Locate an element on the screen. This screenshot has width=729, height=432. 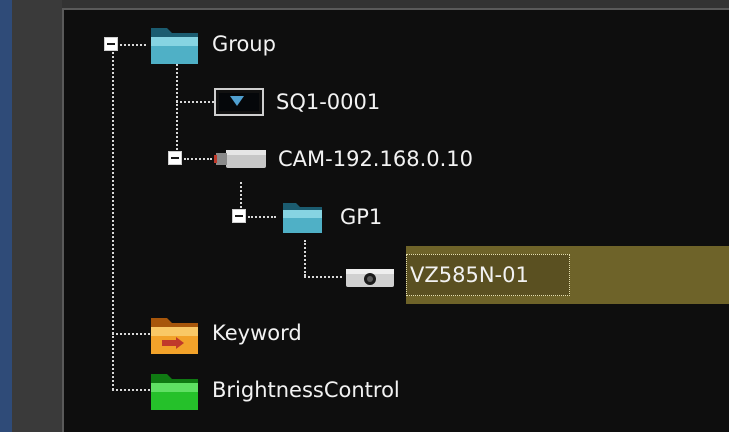
document-camera-icon is located at coordinates (370, 278).